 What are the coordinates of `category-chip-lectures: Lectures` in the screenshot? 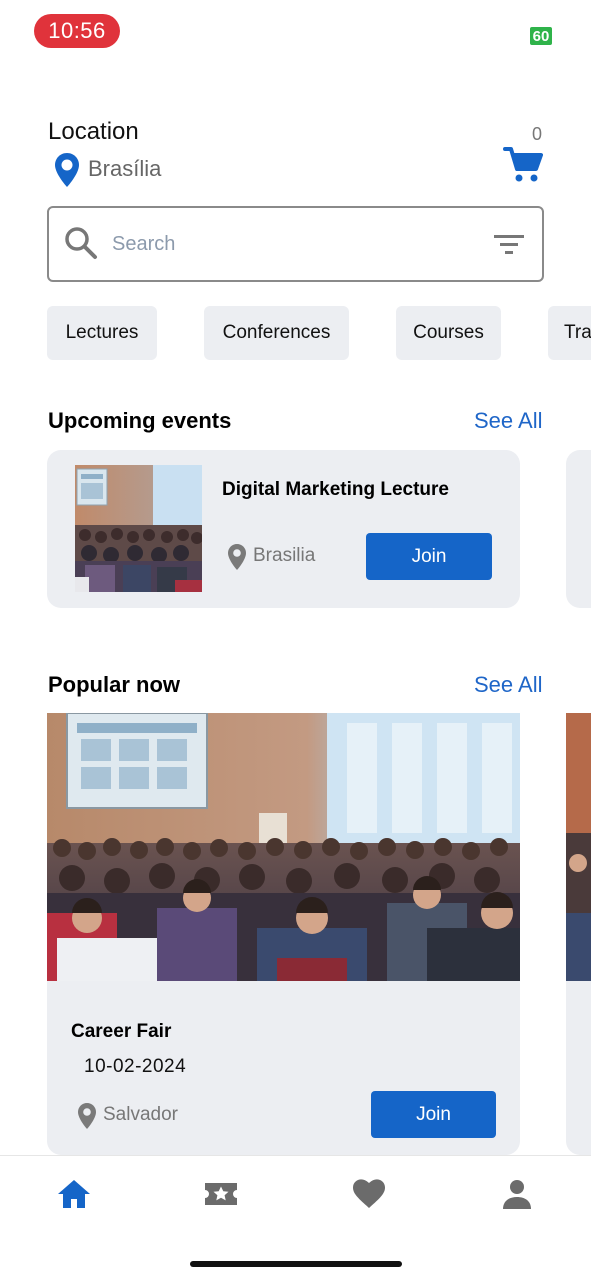 It's located at (102, 333).